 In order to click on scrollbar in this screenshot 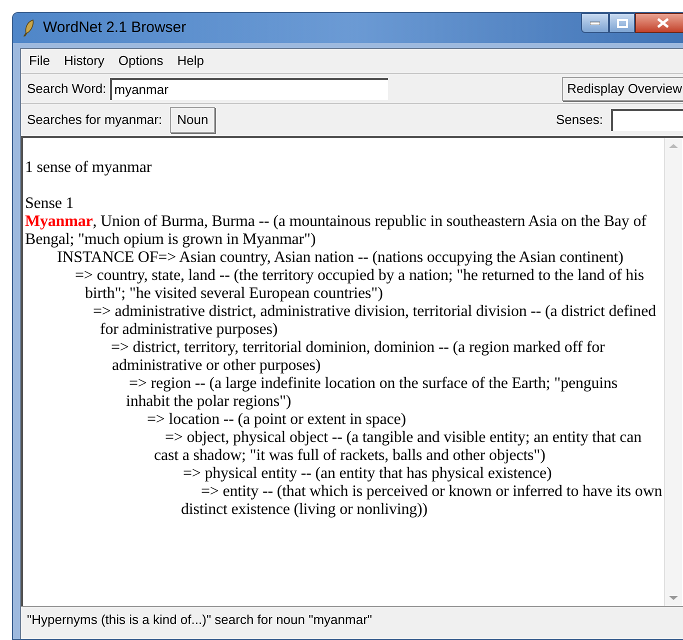, I will do `click(673, 372)`.